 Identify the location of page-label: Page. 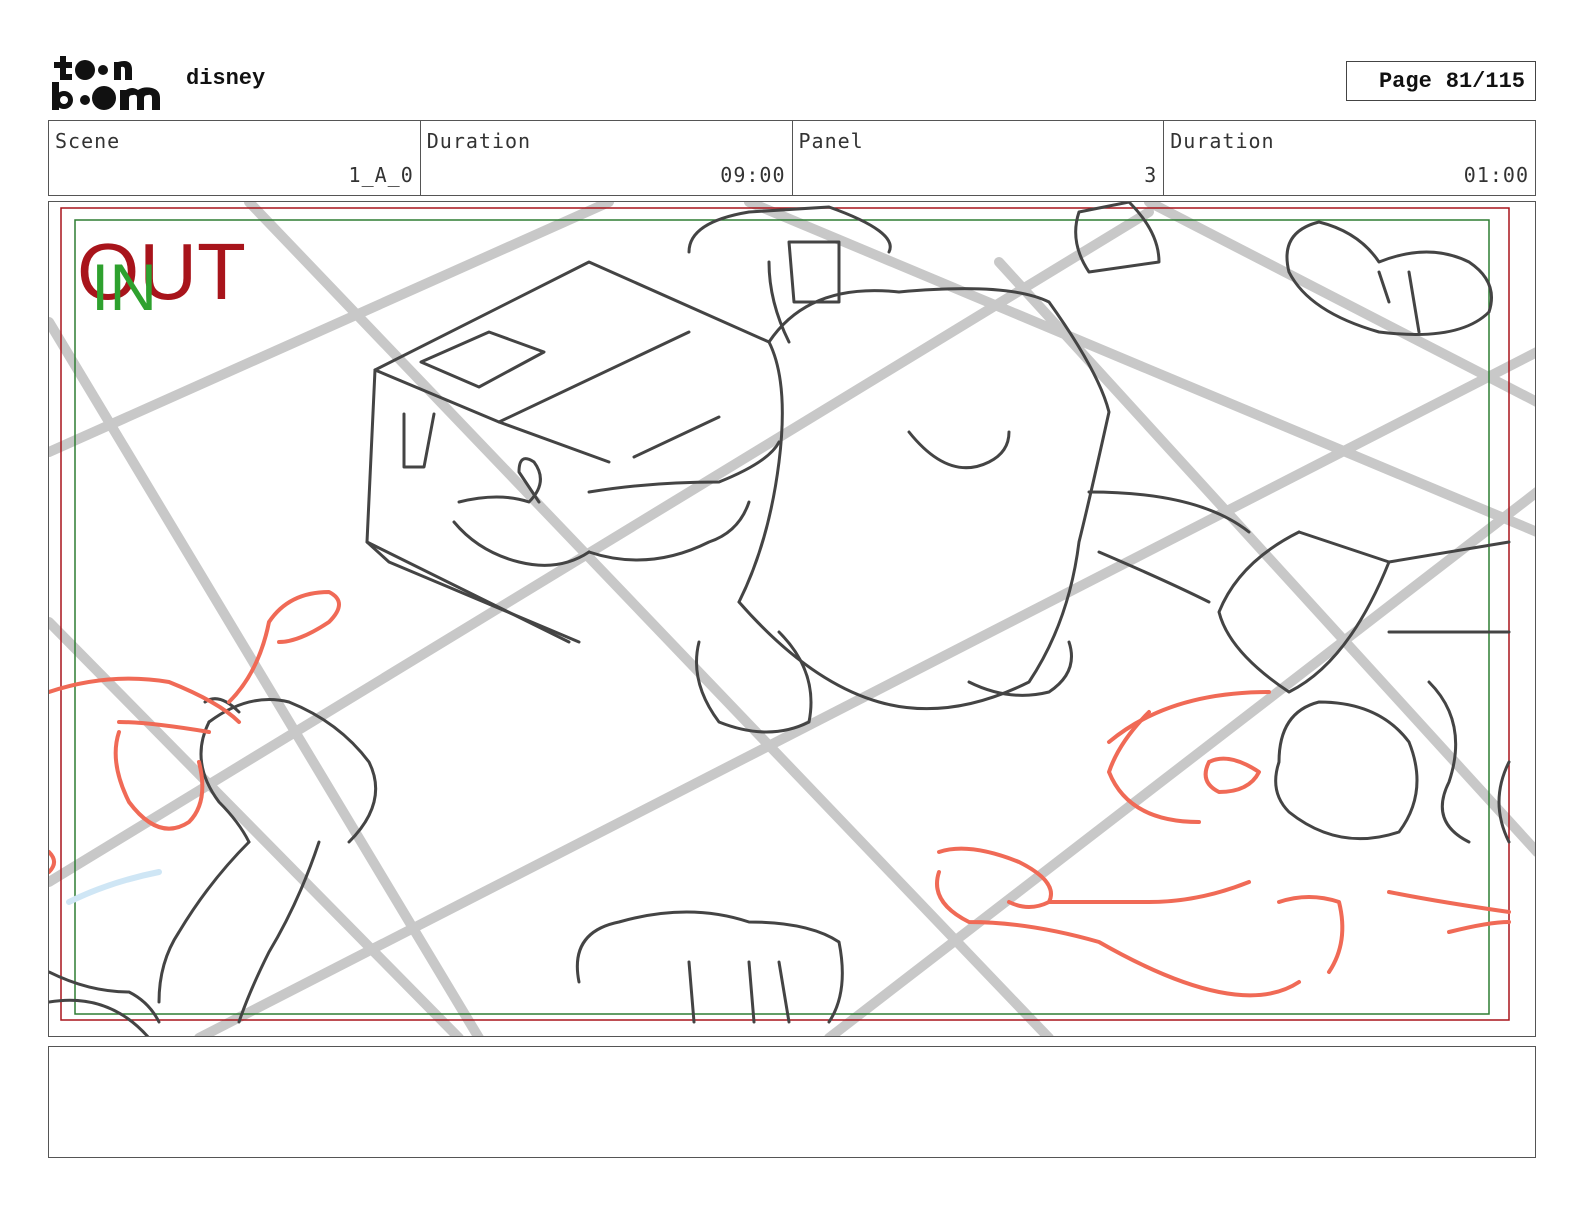
(1405, 81).